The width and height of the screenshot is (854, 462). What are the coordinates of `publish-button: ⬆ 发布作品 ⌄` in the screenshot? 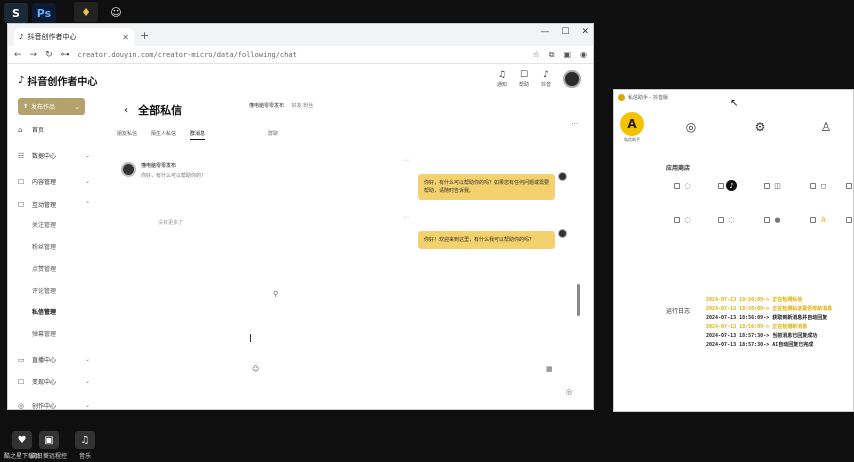 It's located at (51, 106).